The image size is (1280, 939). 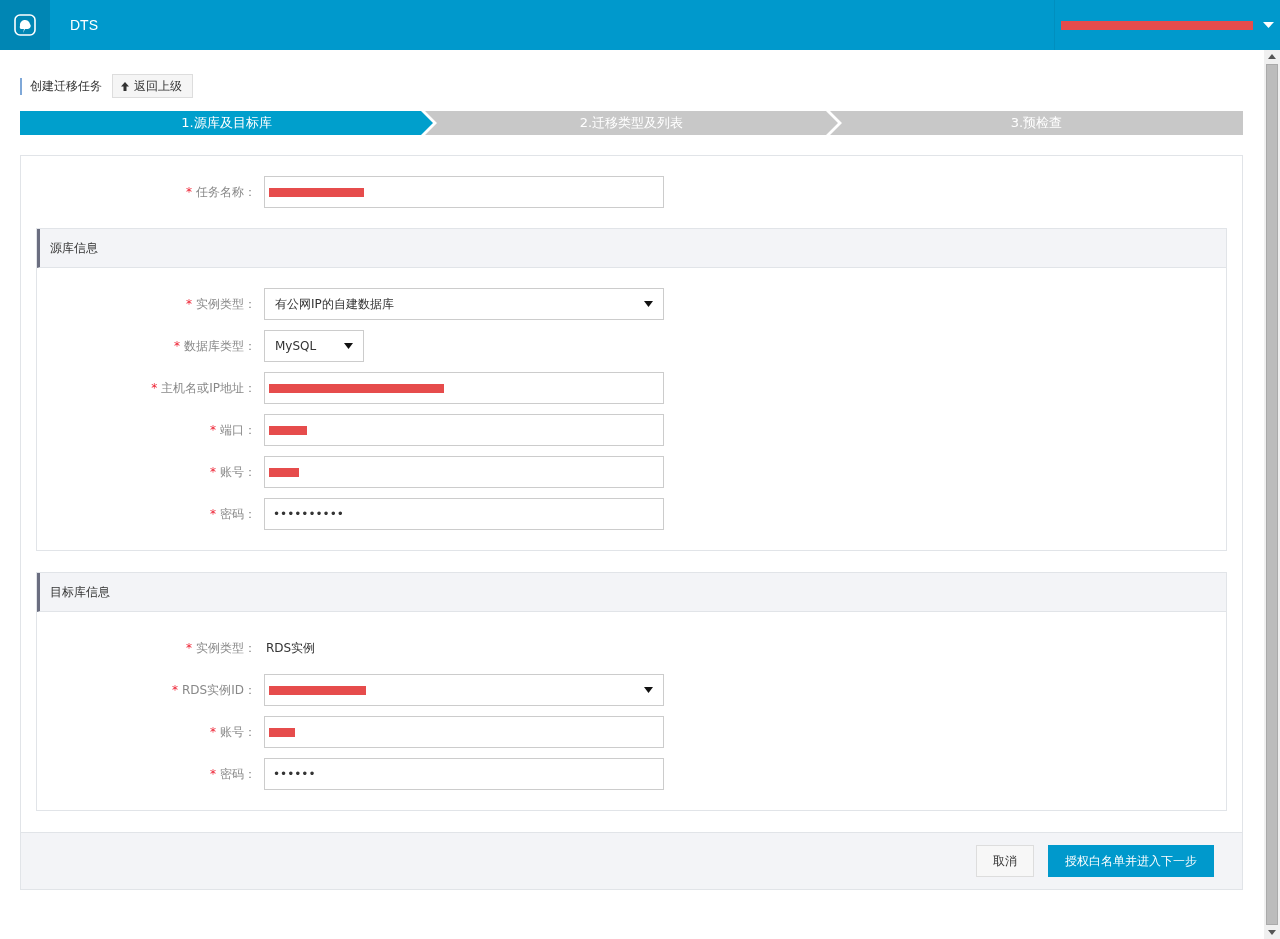 What do you see at coordinates (152, 86) in the screenshot?
I see `back-button: 返回上级` at bounding box center [152, 86].